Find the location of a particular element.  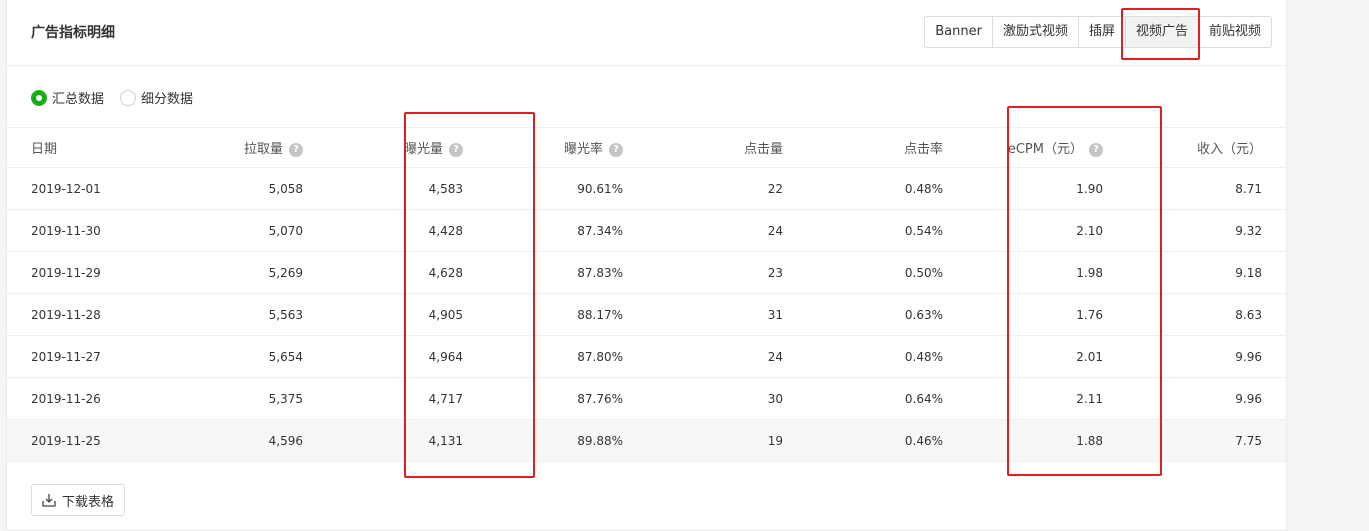

cell-revenue: 7.75 is located at coordinates (1206, 440).